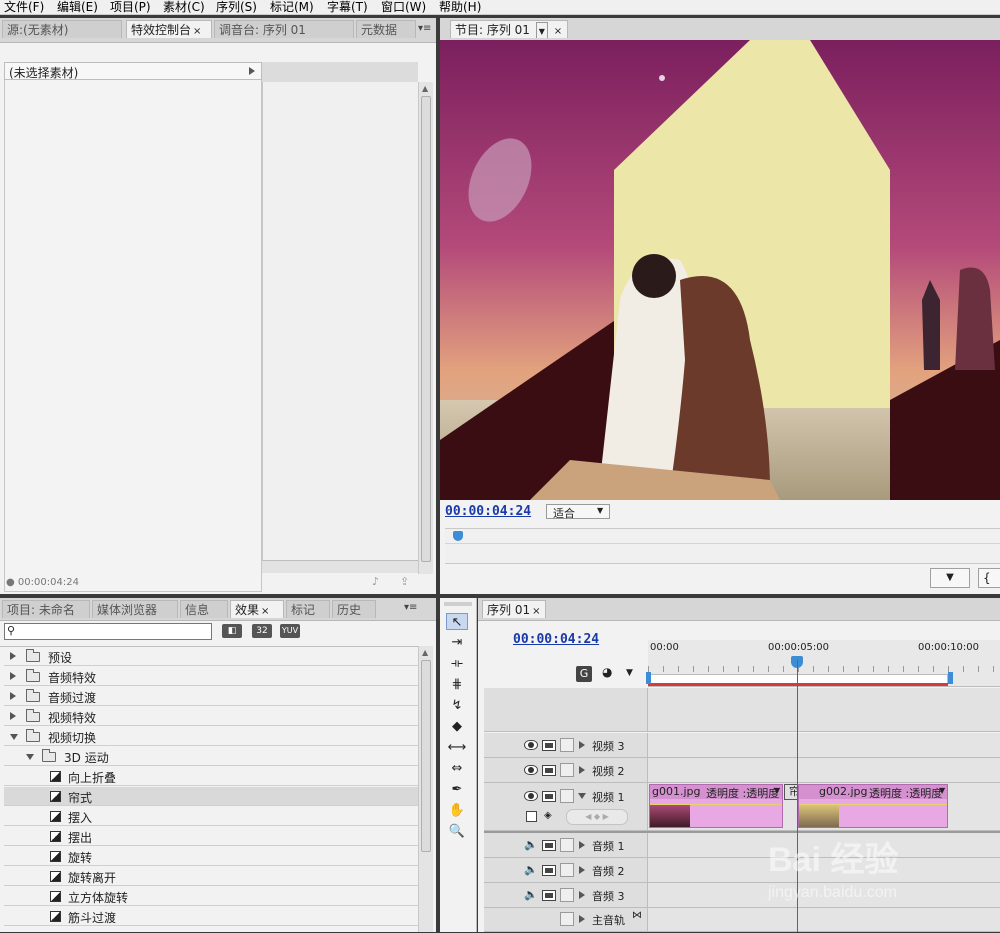 Image resolution: width=1000 pixels, height=933 pixels. What do you see at coordinates (457, 621) in the screenshot?
I see `selection-tool-icon: ↖` at bounding box center [457, 621].